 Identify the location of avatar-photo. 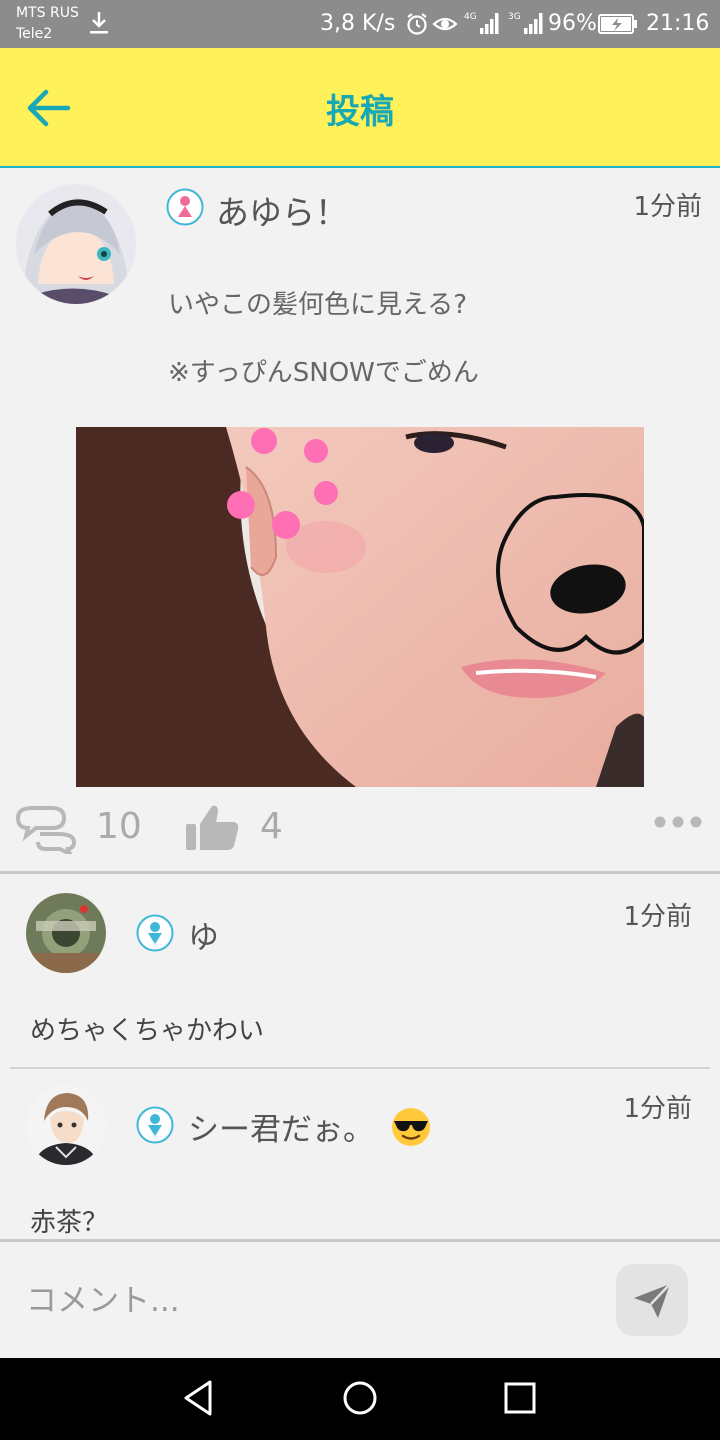
(66, 933).